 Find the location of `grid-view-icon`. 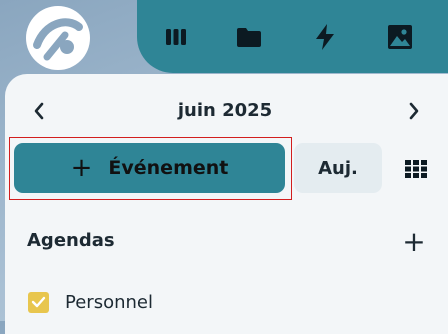

grid-view-icon is located at coordinates (416, 169).